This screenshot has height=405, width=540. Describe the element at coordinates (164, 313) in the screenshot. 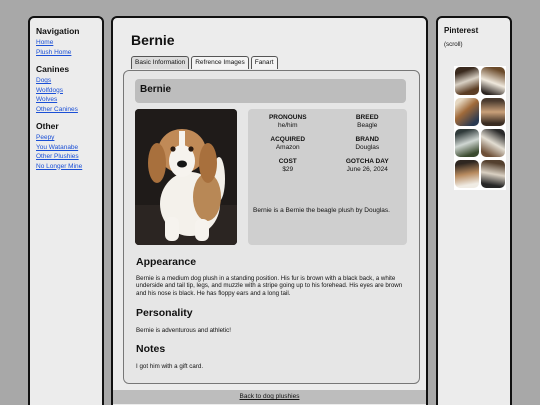

I see `personality-heading: Personality` at that location.